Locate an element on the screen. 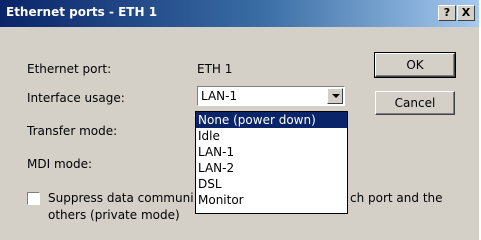  private-mode-label-line2: others (private mode) is located at coordinates (114, 215).